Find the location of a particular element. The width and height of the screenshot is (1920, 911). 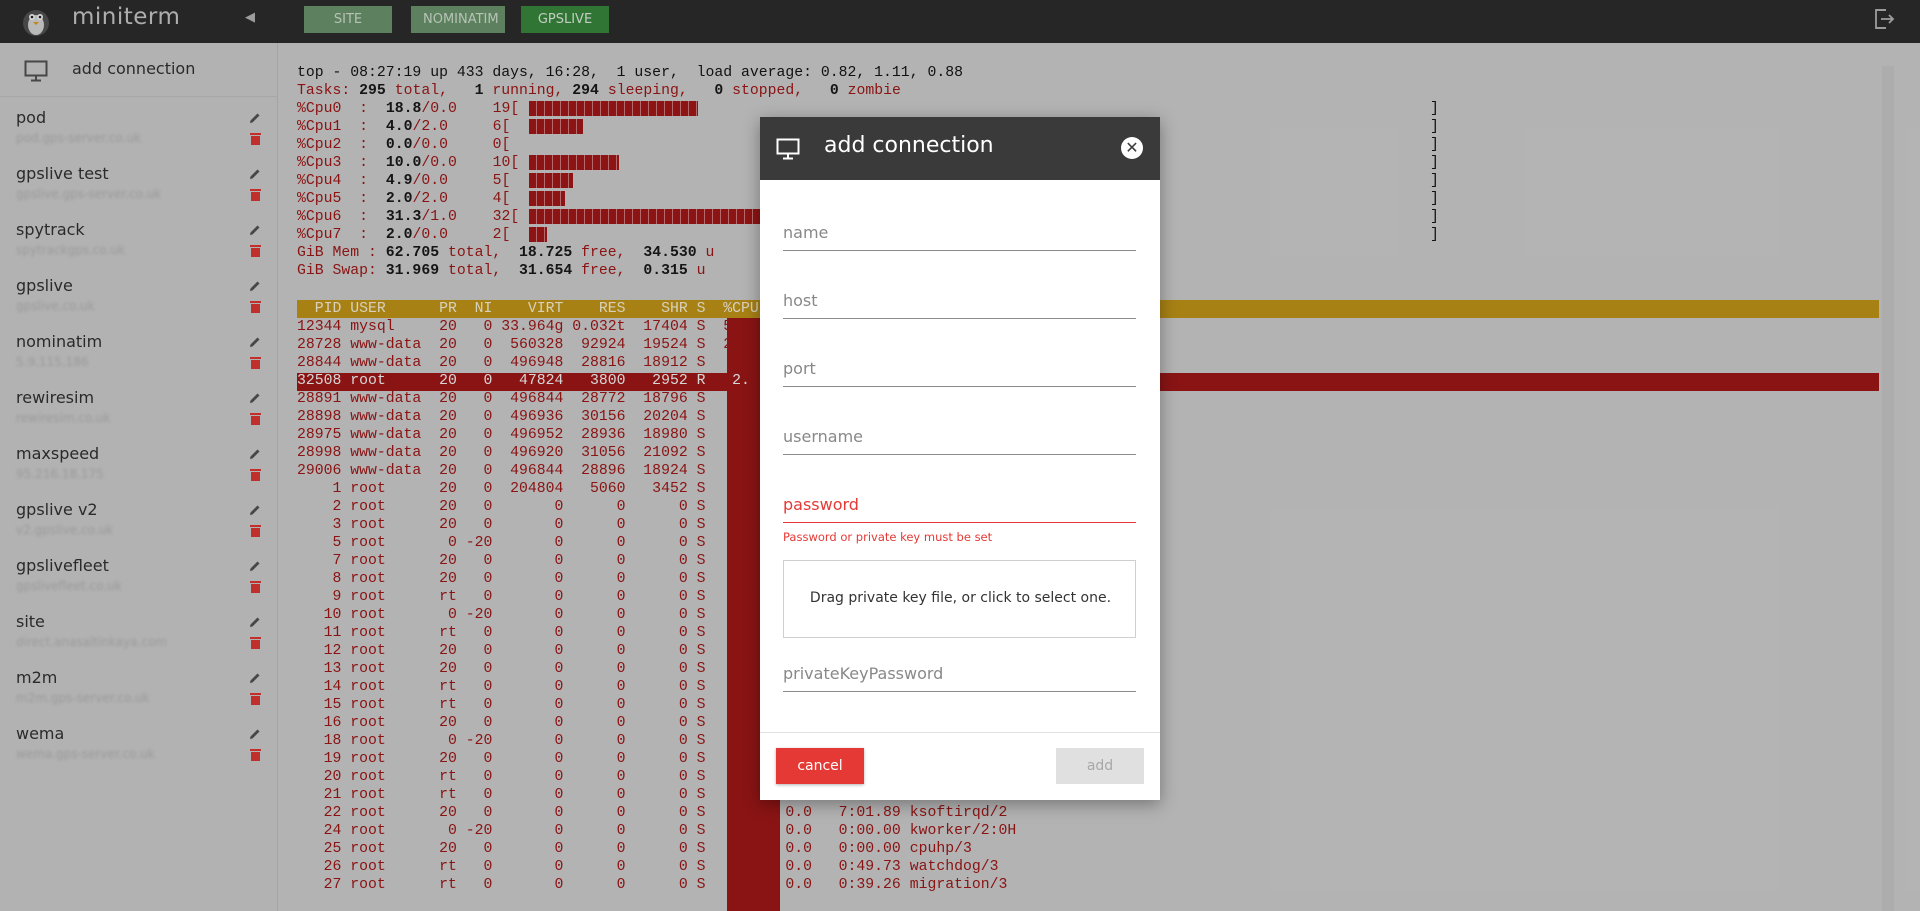

username-field: username is located at coordinates (959, 435).